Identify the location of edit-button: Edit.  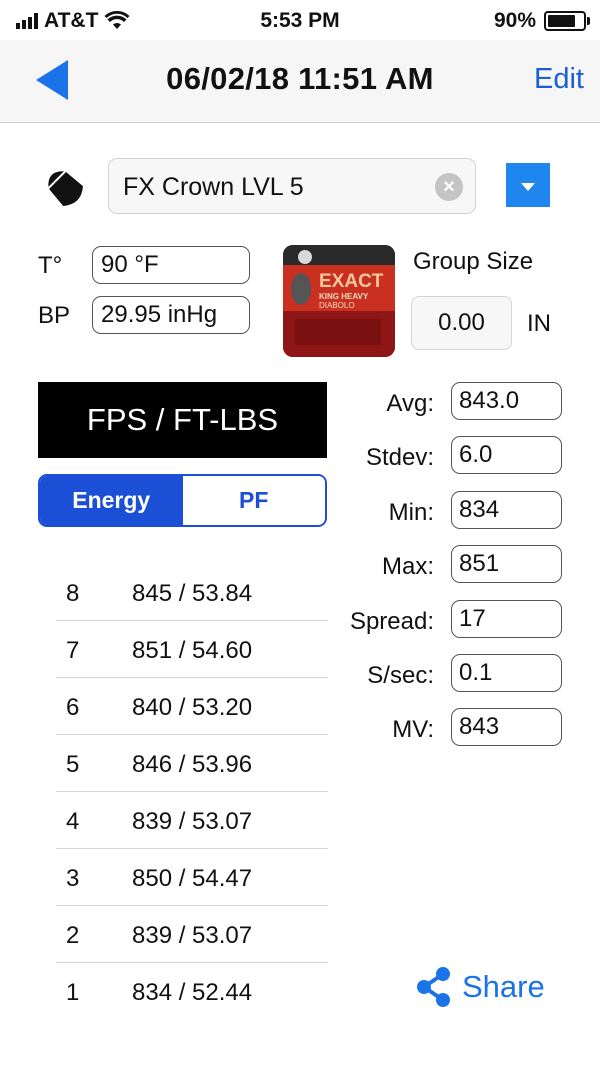
(559, 79).